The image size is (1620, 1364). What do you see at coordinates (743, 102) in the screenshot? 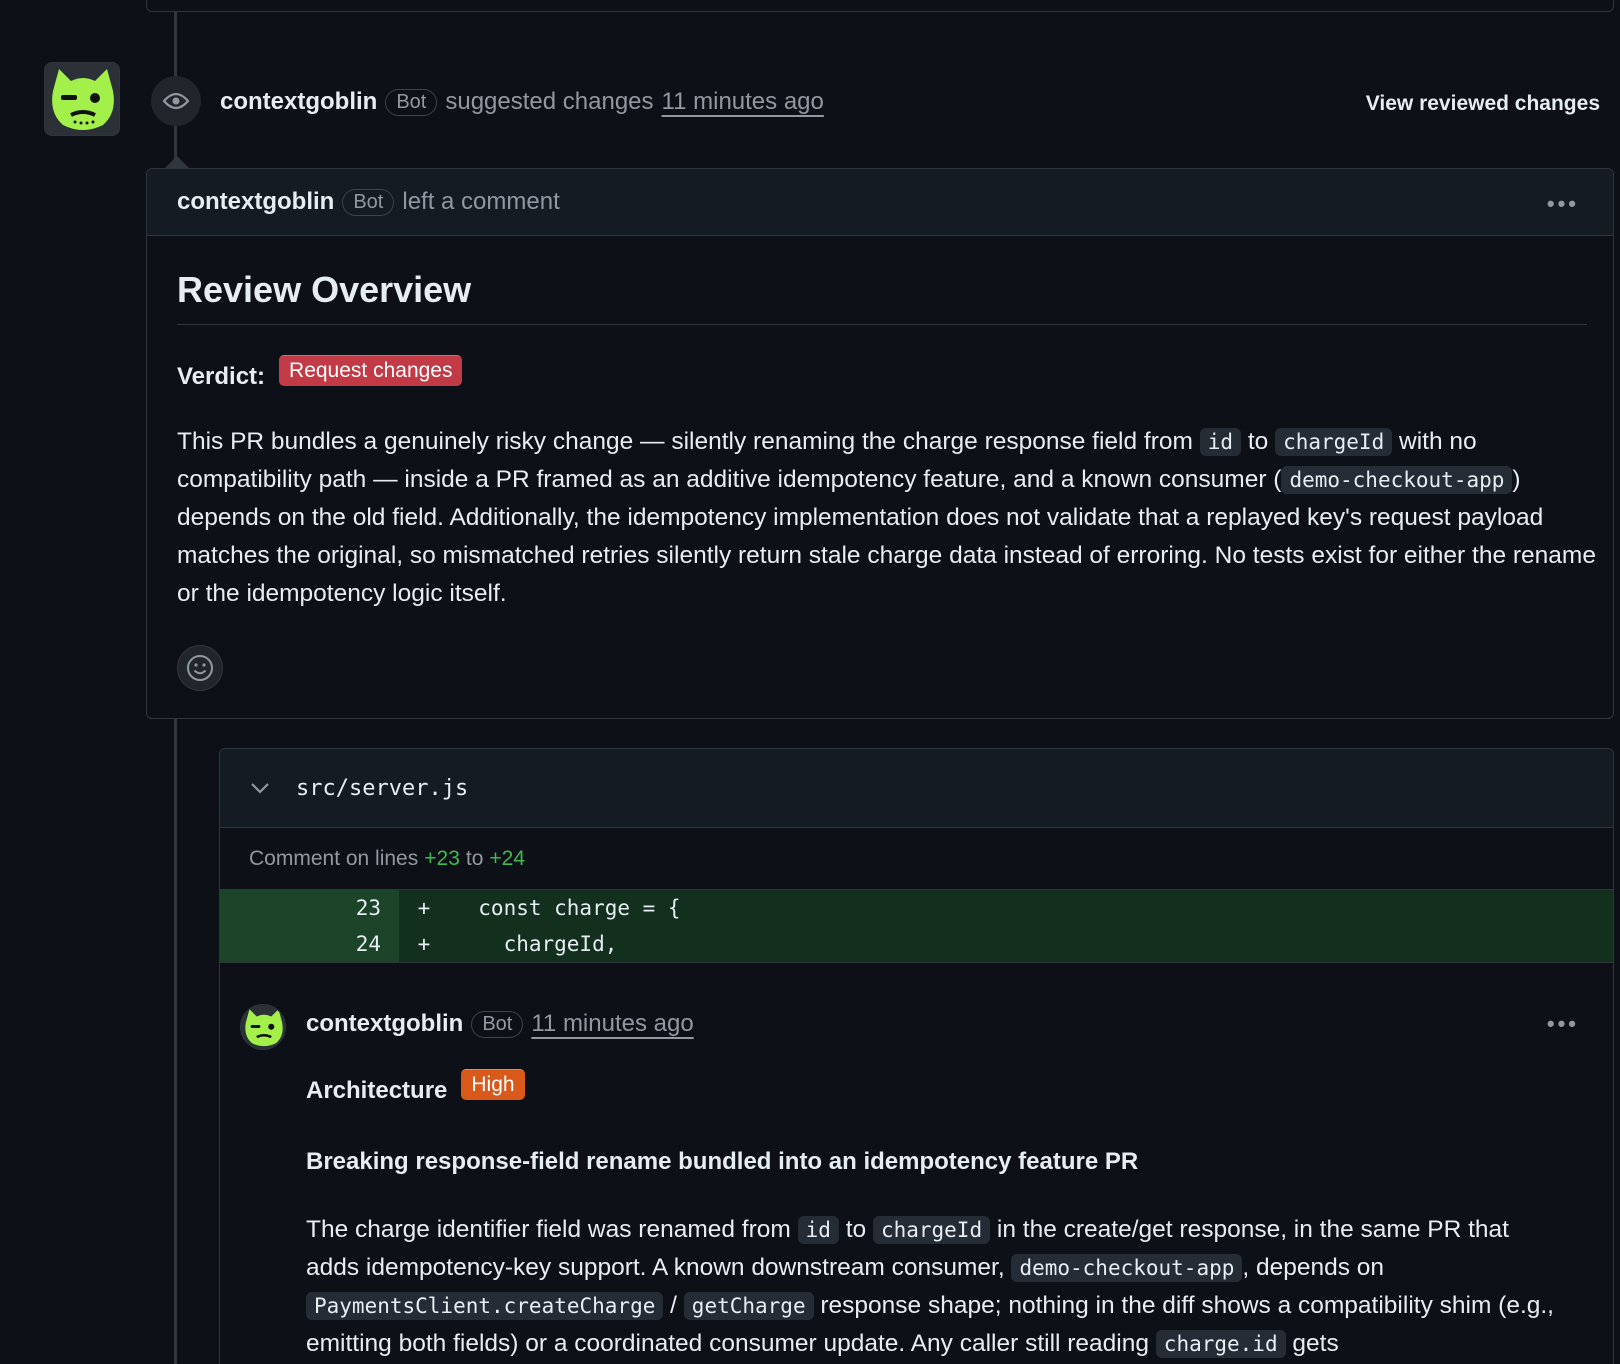
I see `review-timestamp-link: 11 minutes ago` at bounding box center [743, 102].